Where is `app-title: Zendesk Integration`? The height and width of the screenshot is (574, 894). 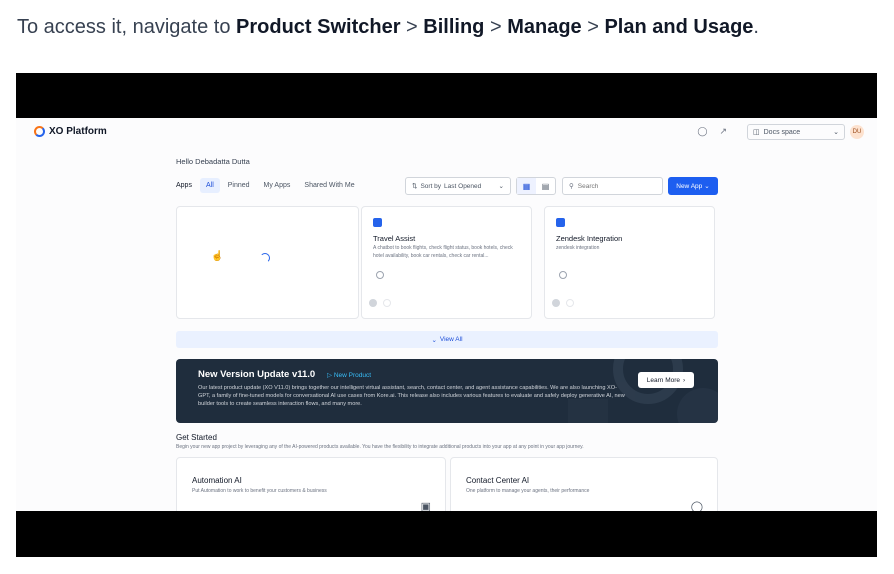 app-title: Zendesk Integration is located at coordinates (589, 238).